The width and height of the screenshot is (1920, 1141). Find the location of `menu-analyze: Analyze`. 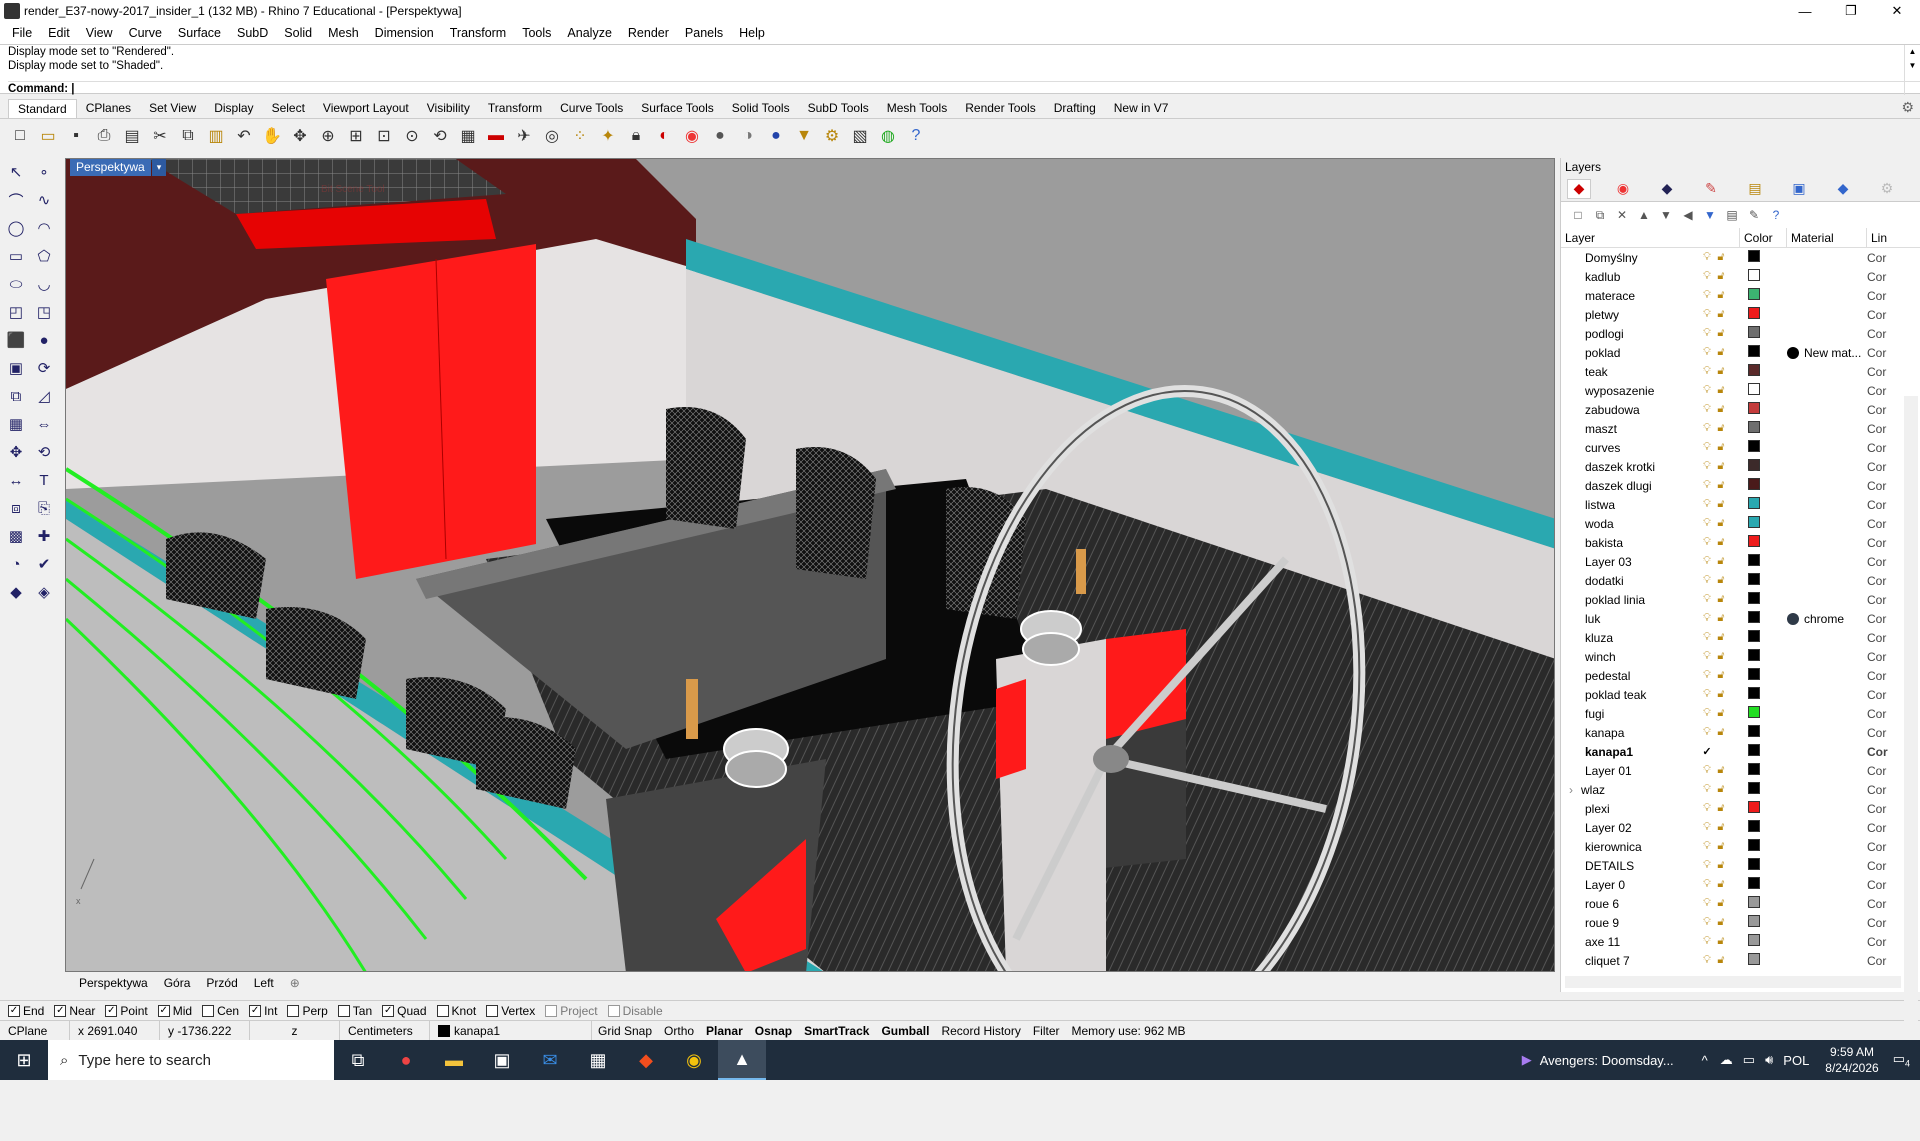

menu-analyze: Analyze is located at coordinates (589, 33).